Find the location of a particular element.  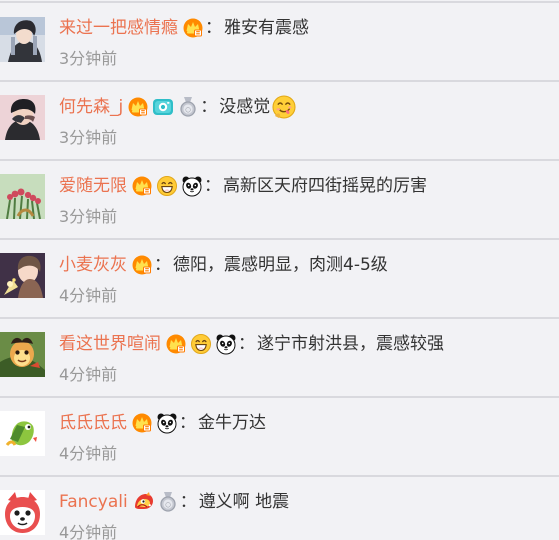

comment-row: 来过一把感情瘾 ： 雅安有震感 3分钟前 is located at coordinates (279, 42).